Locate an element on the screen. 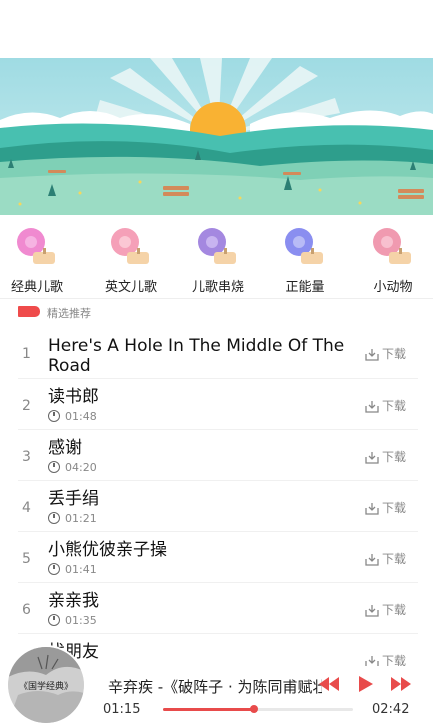 The image size is (433, 725). top-bar is located at coordinates (216, 29).